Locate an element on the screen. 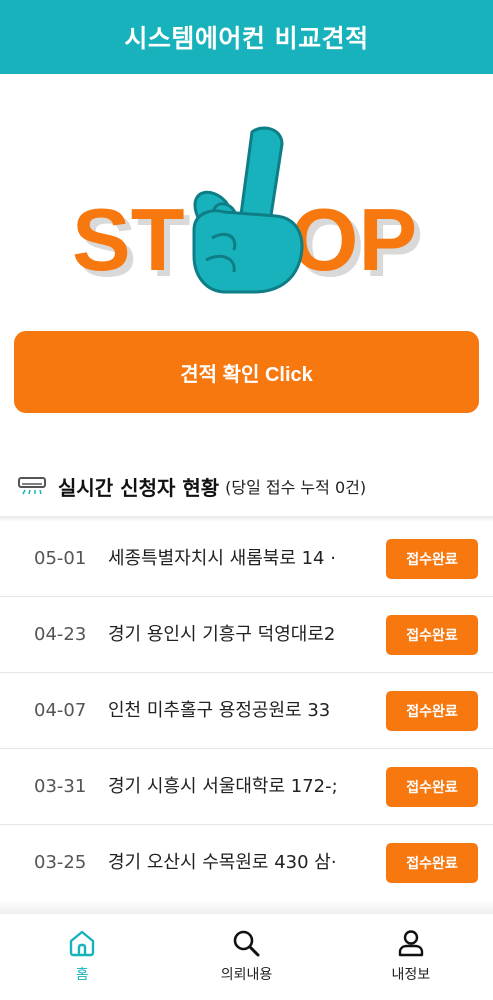  home-icon is located at coordinates (82, 943).